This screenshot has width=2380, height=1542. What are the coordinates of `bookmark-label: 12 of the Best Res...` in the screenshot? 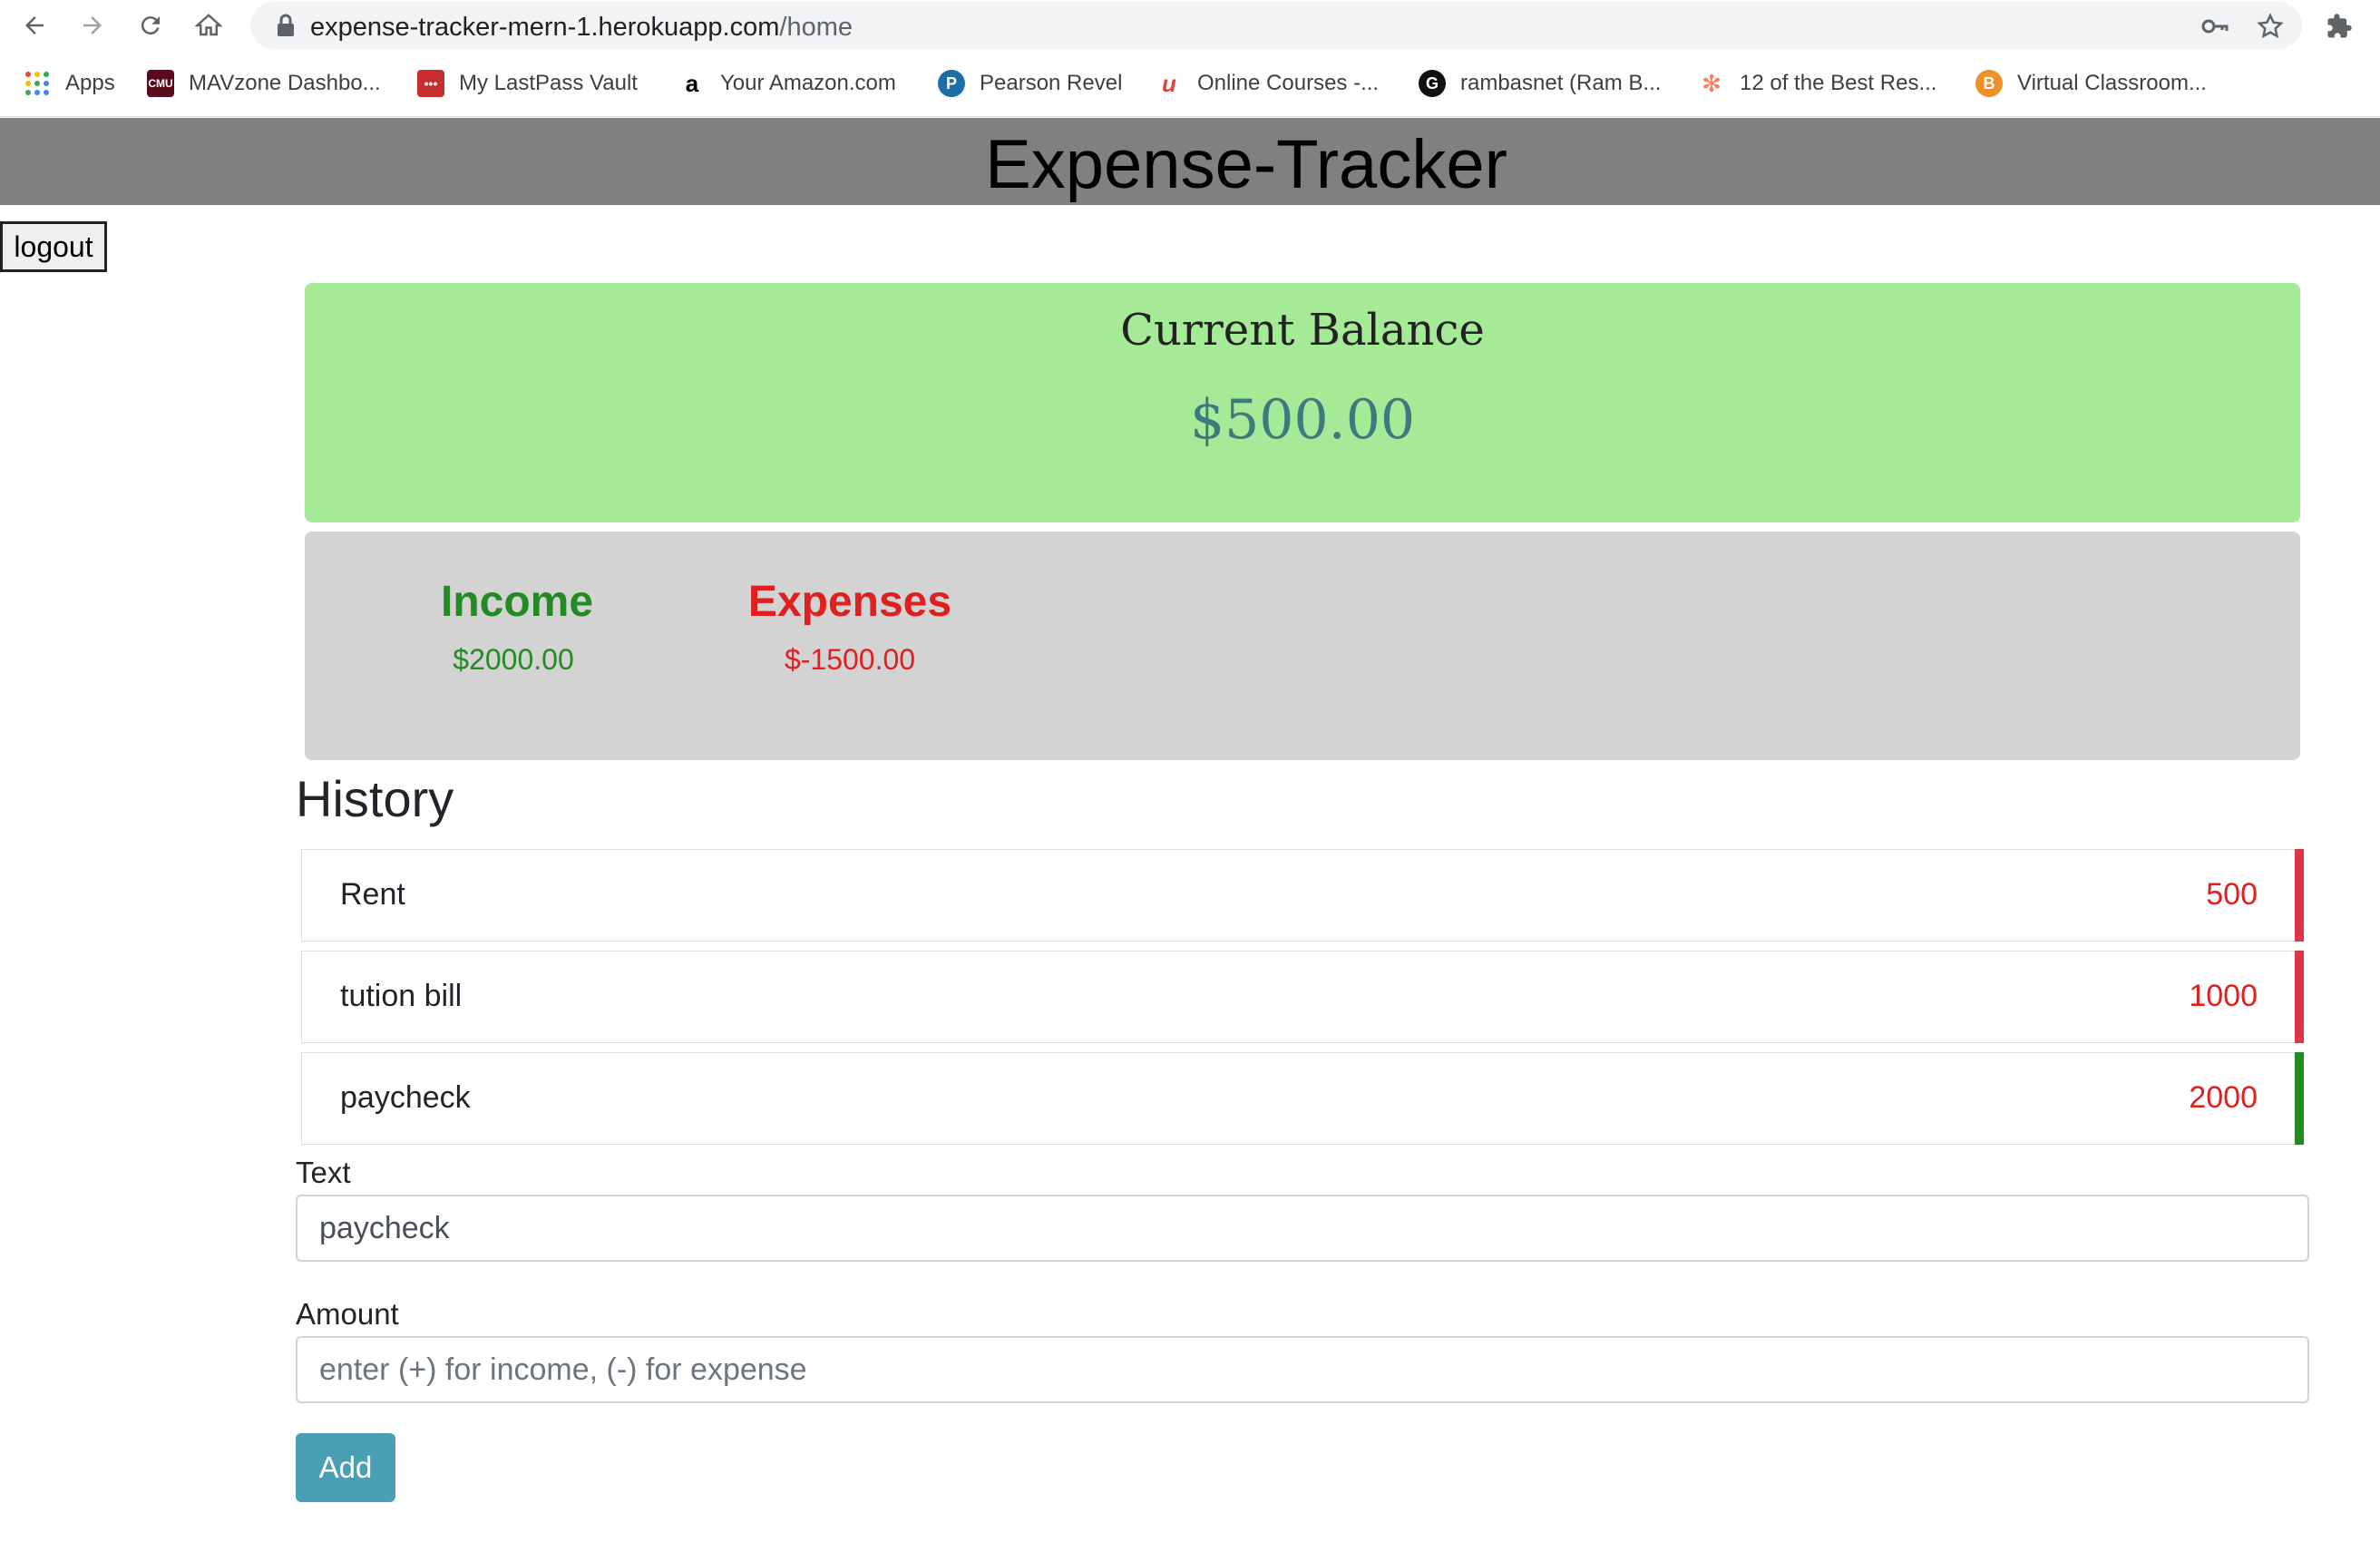 It's located at (1838, 83).